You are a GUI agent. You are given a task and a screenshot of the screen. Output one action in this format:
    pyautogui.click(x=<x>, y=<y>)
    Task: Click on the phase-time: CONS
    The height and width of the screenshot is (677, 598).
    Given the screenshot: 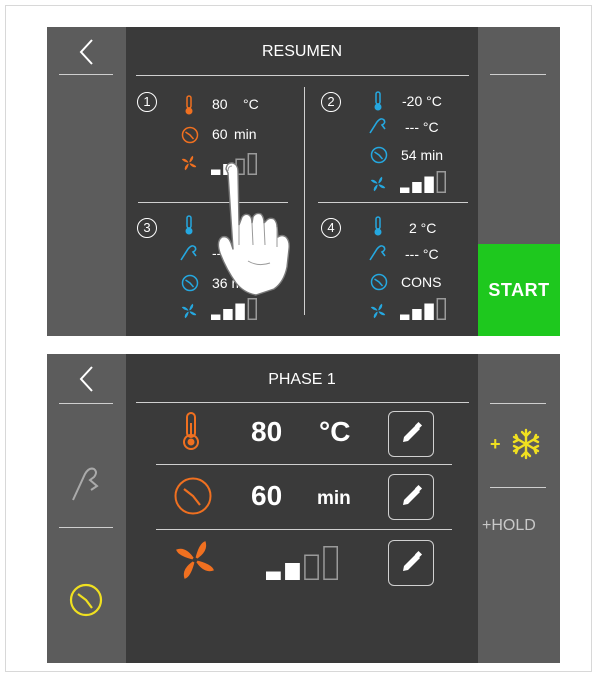 What is the action you would take?
    pyautogui.click(x=421, y=282)
    